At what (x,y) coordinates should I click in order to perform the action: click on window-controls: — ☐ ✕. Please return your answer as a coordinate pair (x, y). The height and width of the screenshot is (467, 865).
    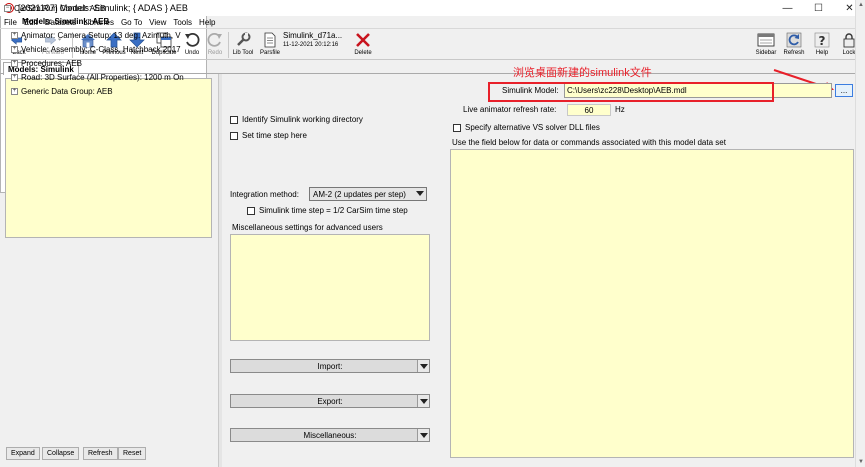
    Looking at the image, I should click on (818, 8).